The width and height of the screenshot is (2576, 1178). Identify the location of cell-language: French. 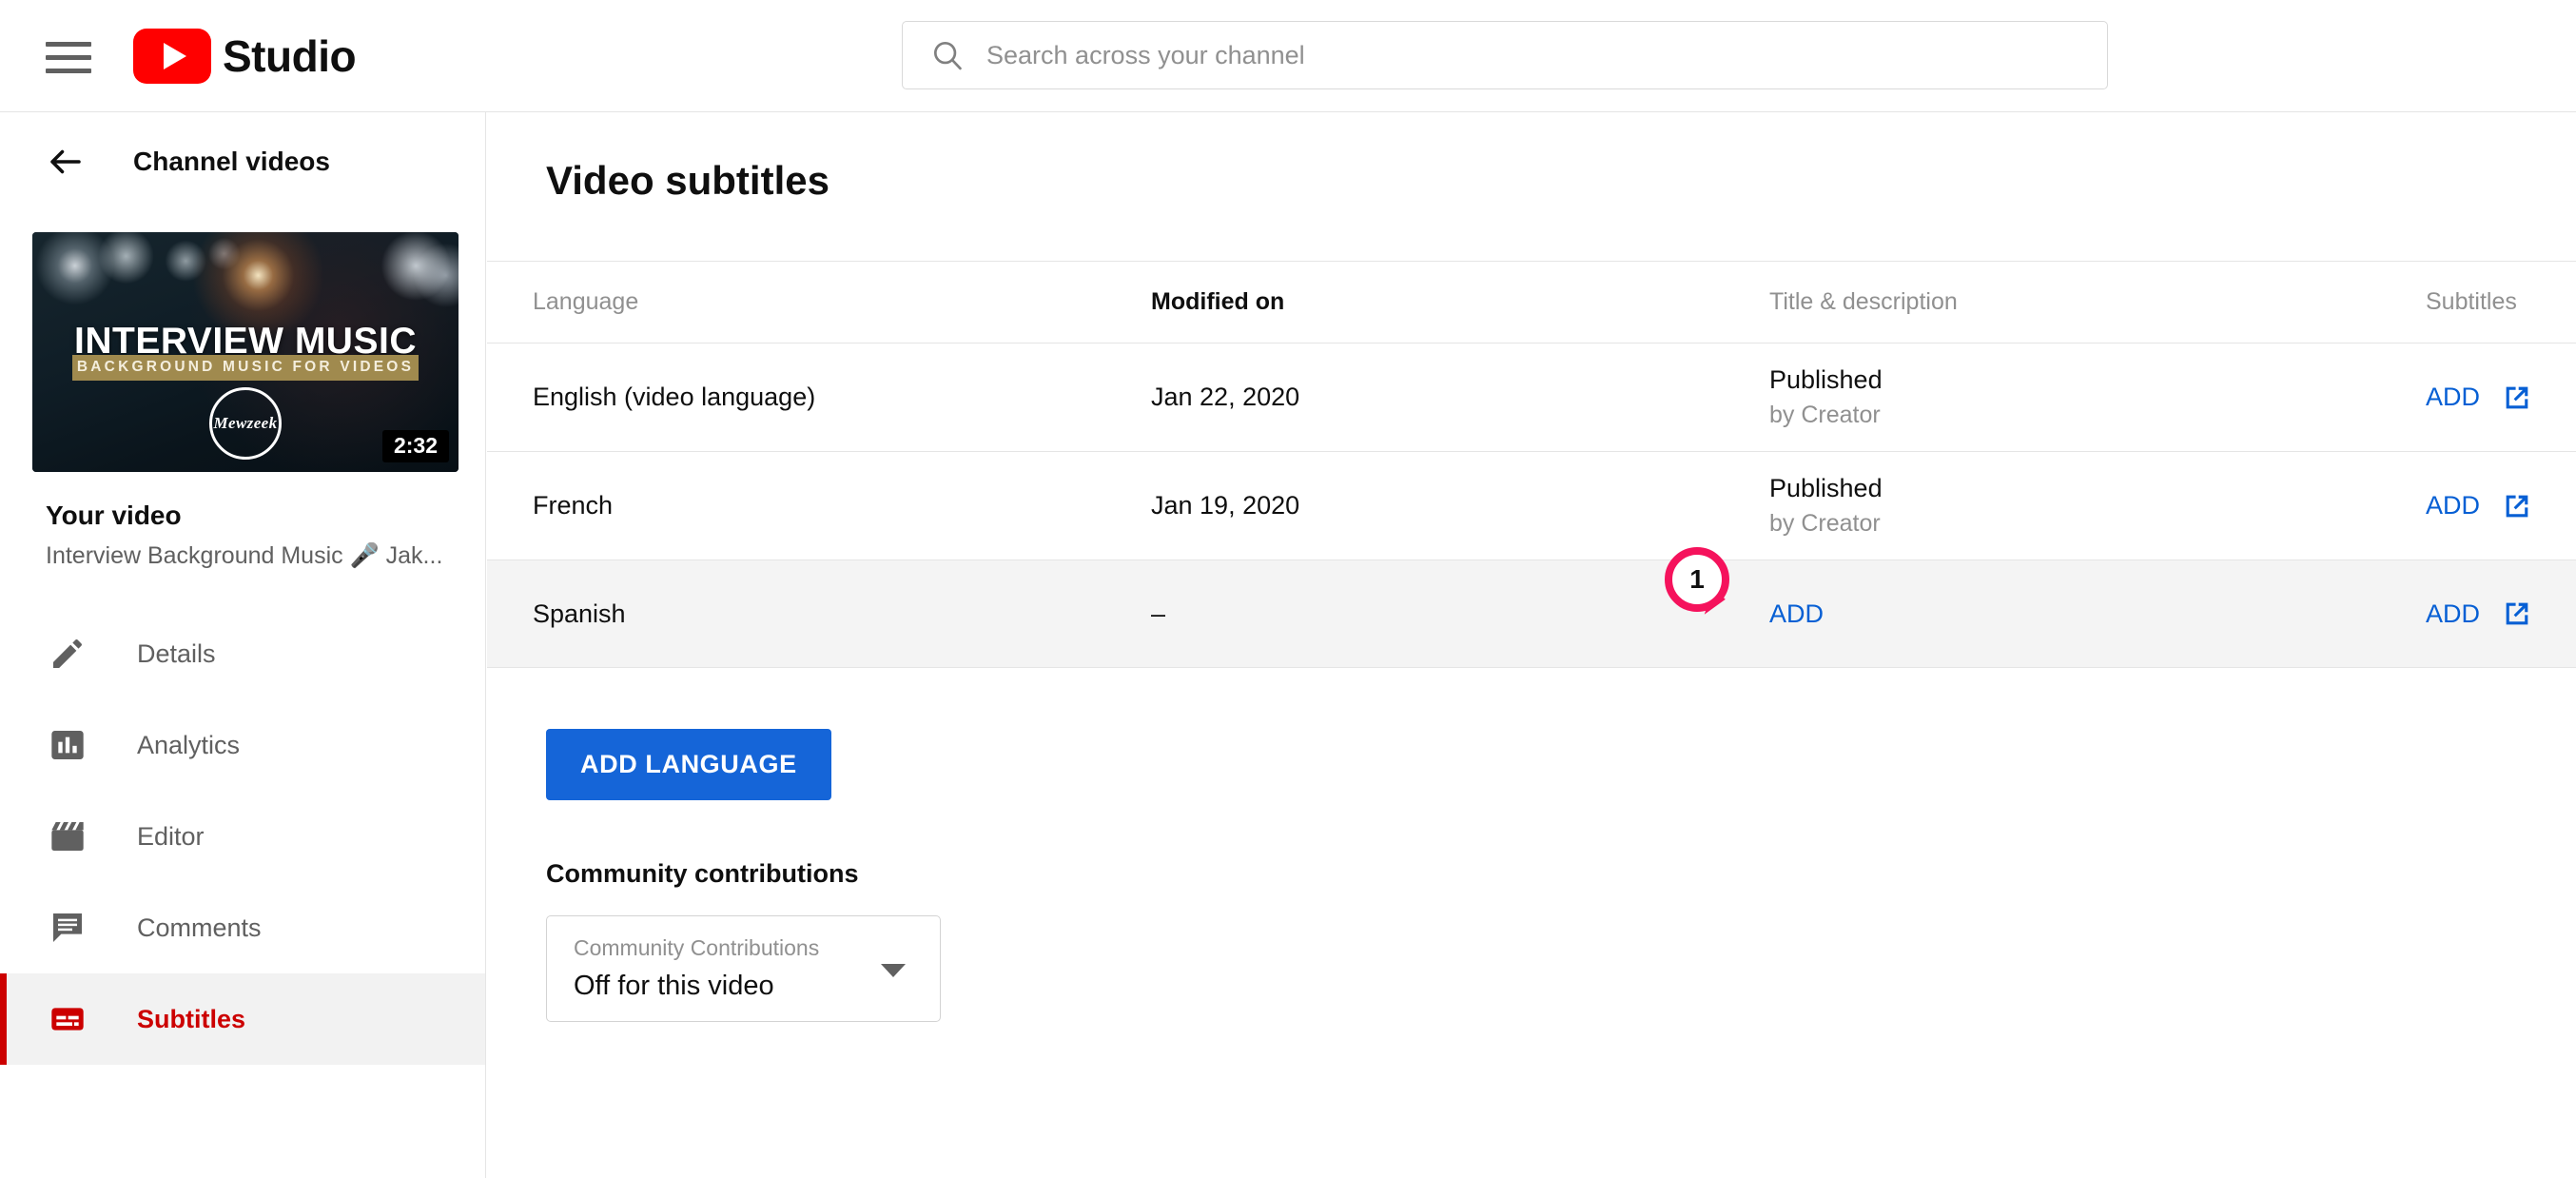
(573, 506).